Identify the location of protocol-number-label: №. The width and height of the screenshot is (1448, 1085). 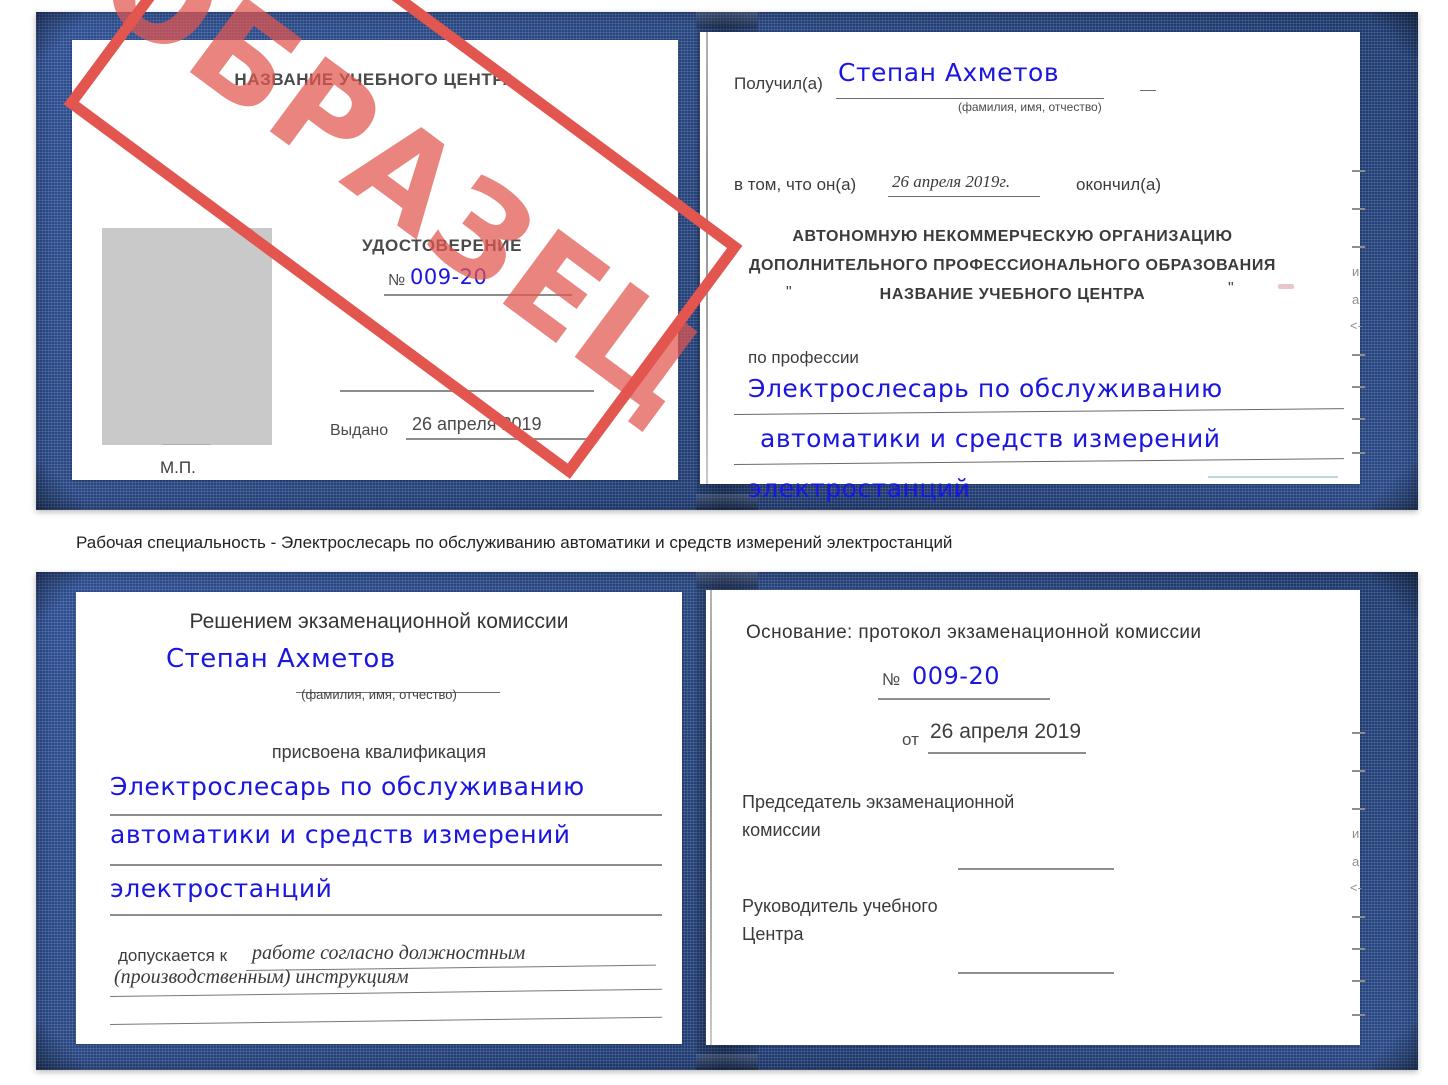
(891, 679).